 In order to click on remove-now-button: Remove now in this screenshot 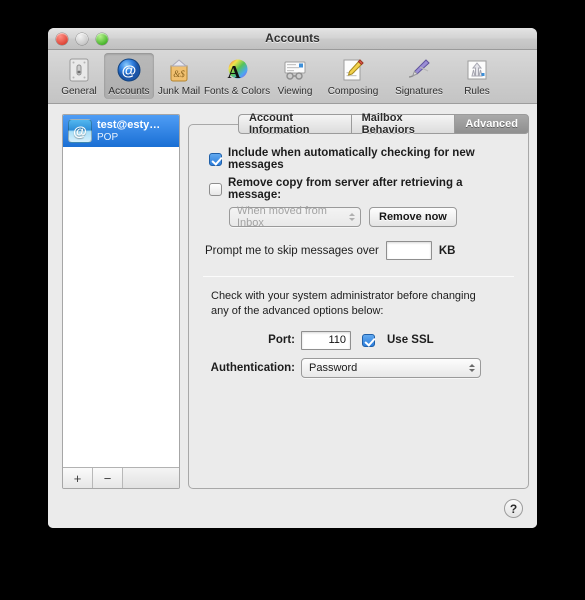, I will do `click(413, 217)`.